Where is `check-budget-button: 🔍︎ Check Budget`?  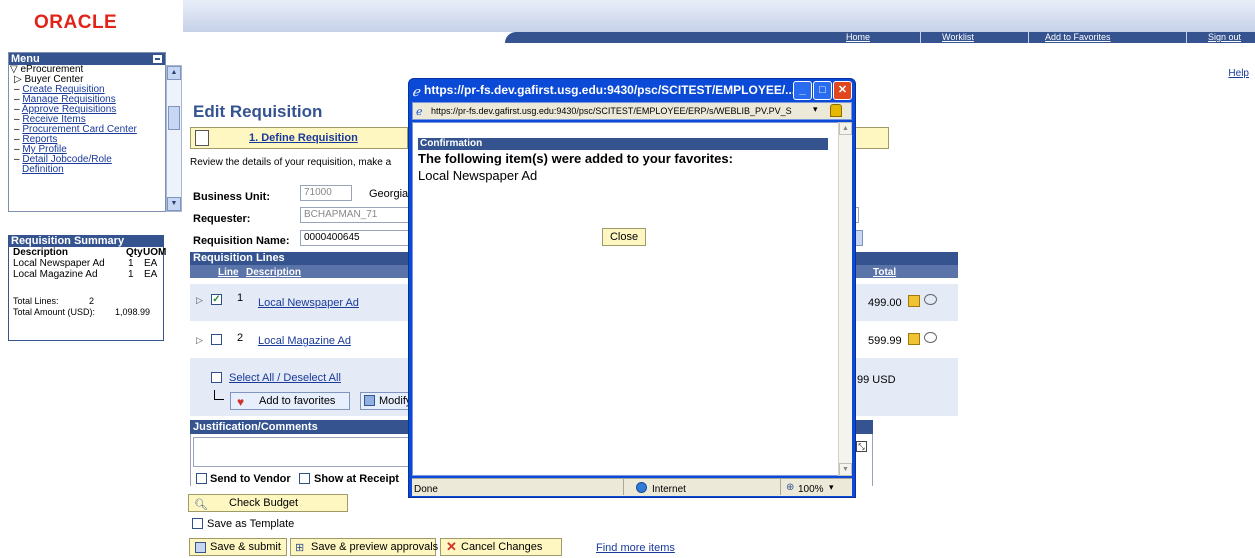
check-budget-button: 🔍︎ Check Budget is located at coordinates (268, 503).